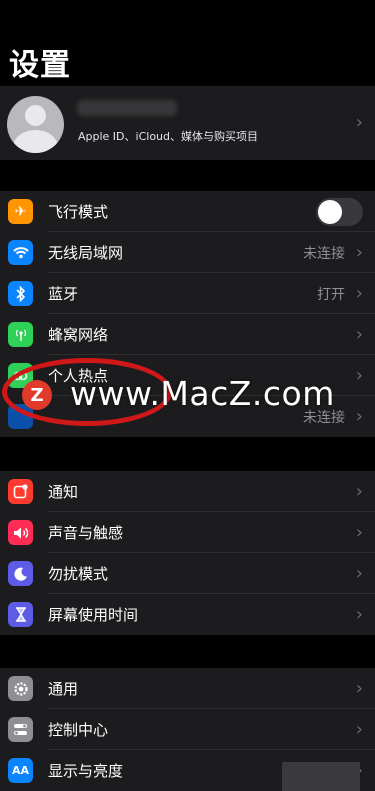 The image size is (375, 791). What do you see at coordinates (93, 615) in the screenshot?
I see `row-label: 屏幕使用时间` at bounding box center [93, 615].